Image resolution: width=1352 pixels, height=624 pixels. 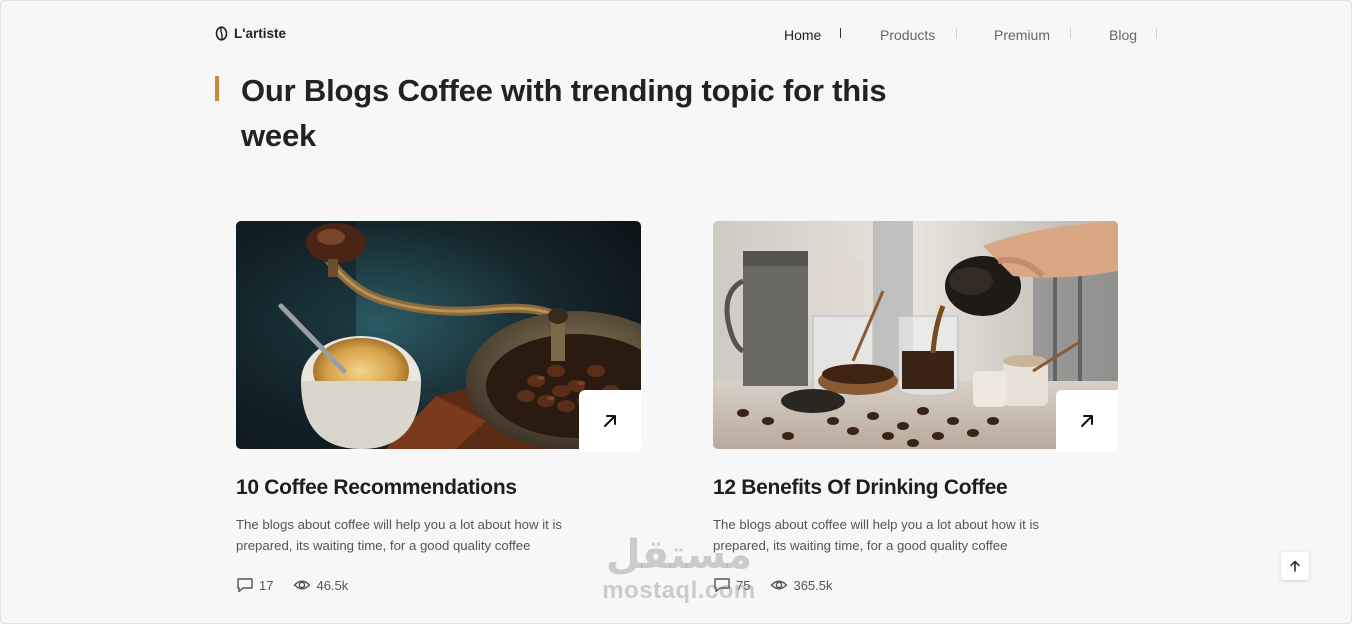 I want to click on views-count: 365.5k, so click(x=801, y=585).